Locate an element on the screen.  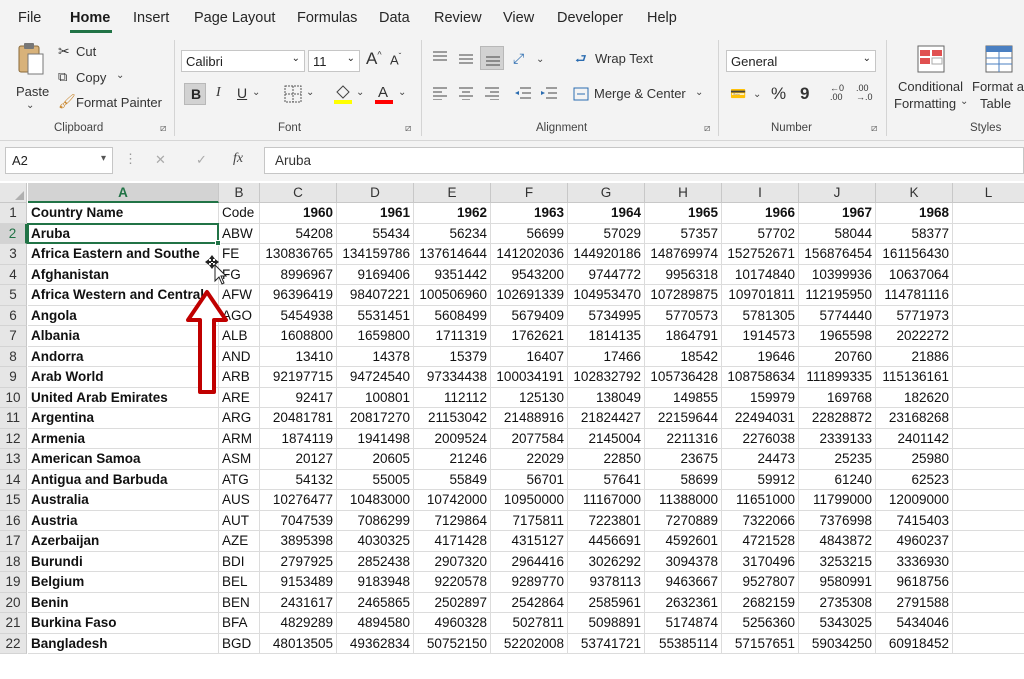
table-cell: 21824427 is located at coordinates (606, 418).